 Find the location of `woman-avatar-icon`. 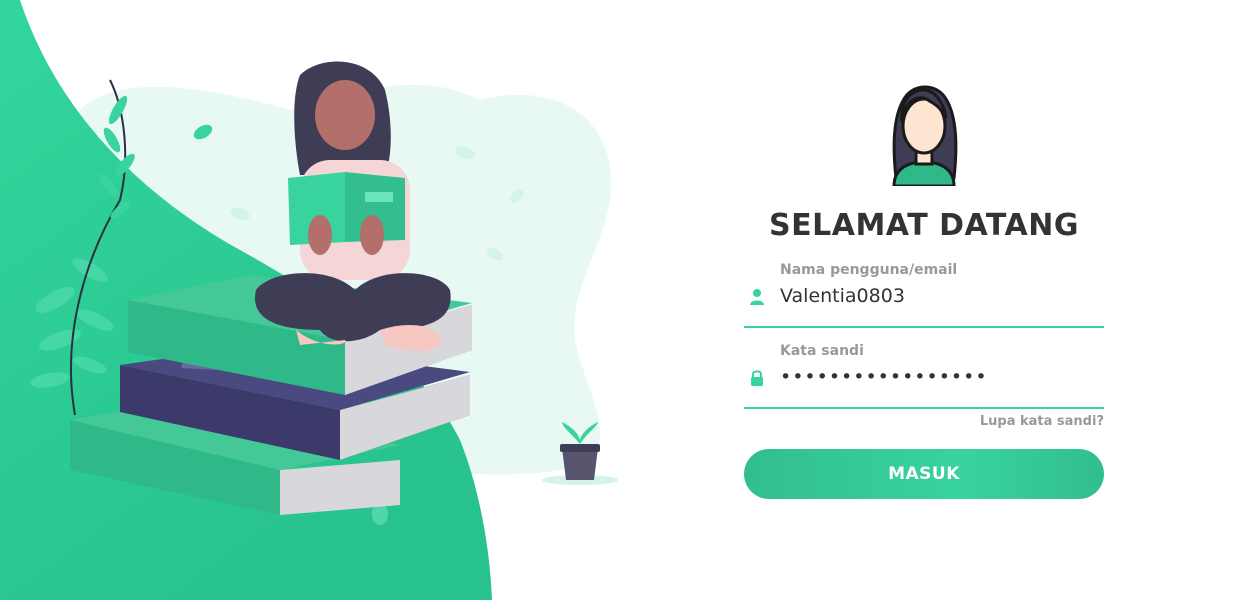

woman-avatar-icon is located at coordinates (924, 135).